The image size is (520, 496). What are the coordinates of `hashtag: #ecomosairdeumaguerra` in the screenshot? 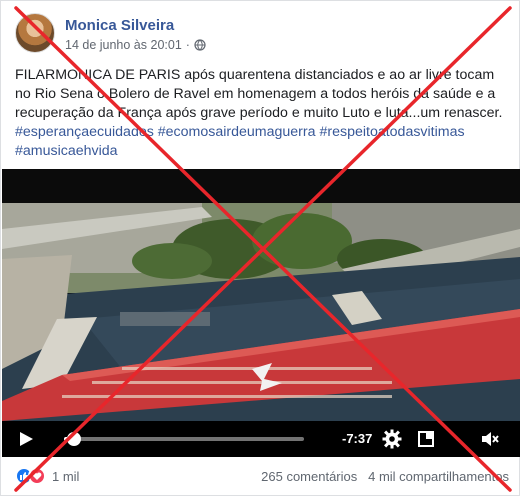 It's located at (237, 132).